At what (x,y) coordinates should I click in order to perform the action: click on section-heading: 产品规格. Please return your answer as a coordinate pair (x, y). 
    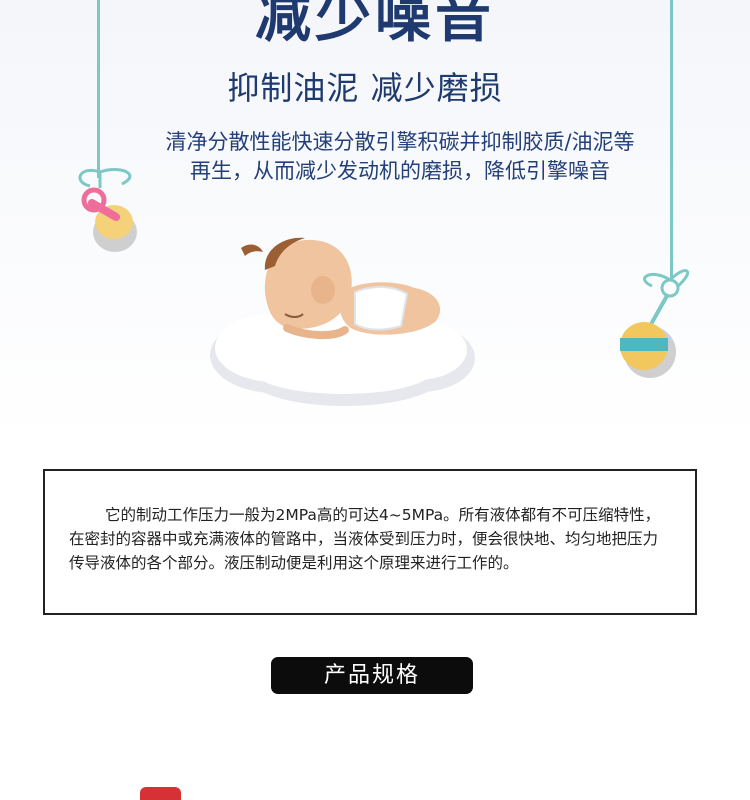
    Looking at the image, I should click on (372, 675).